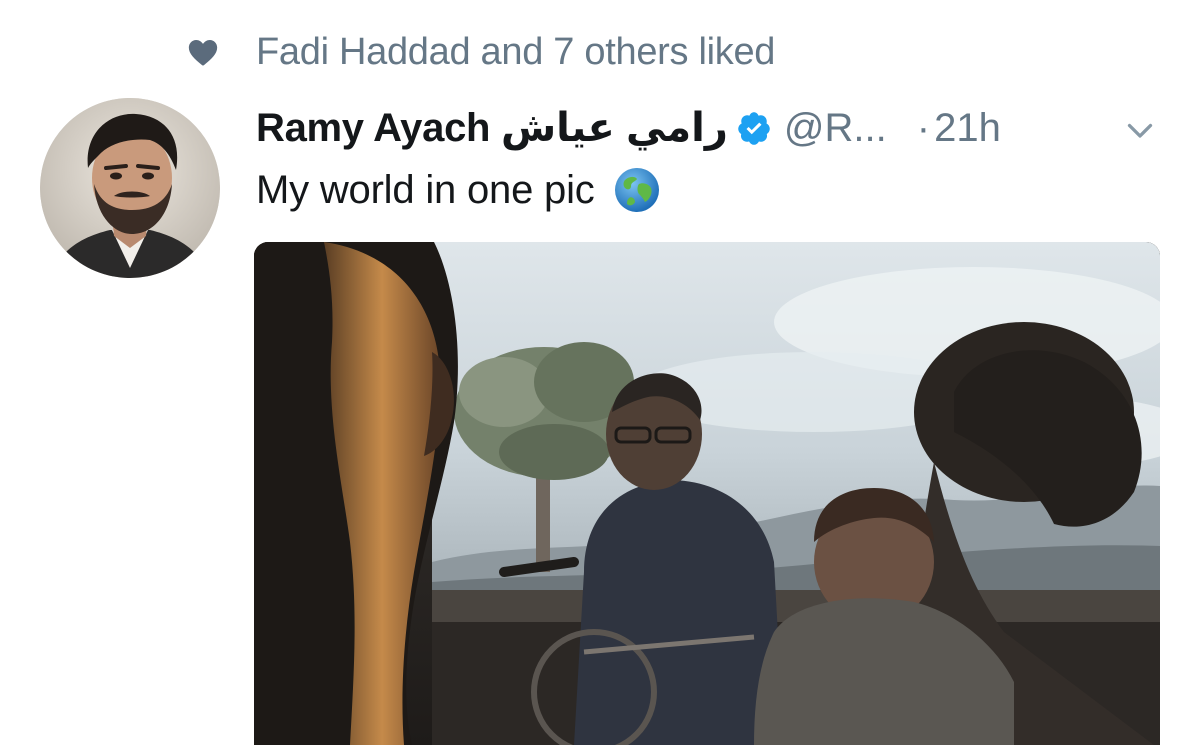 The image size is (1200, 745). I want to click on social-context: Fadi Haddad and 7 others liked, so click(480, 52).